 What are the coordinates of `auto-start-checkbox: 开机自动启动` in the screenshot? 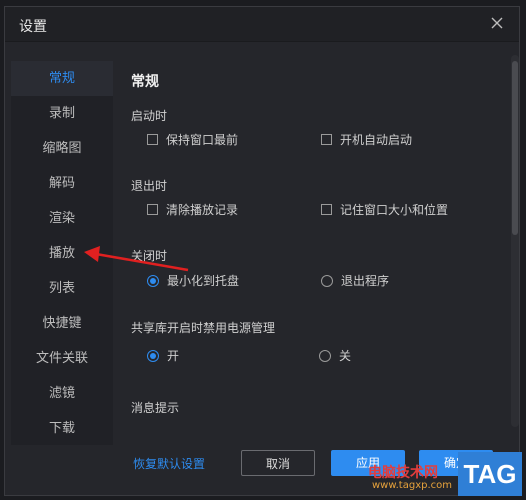 It's located at (366, 139).